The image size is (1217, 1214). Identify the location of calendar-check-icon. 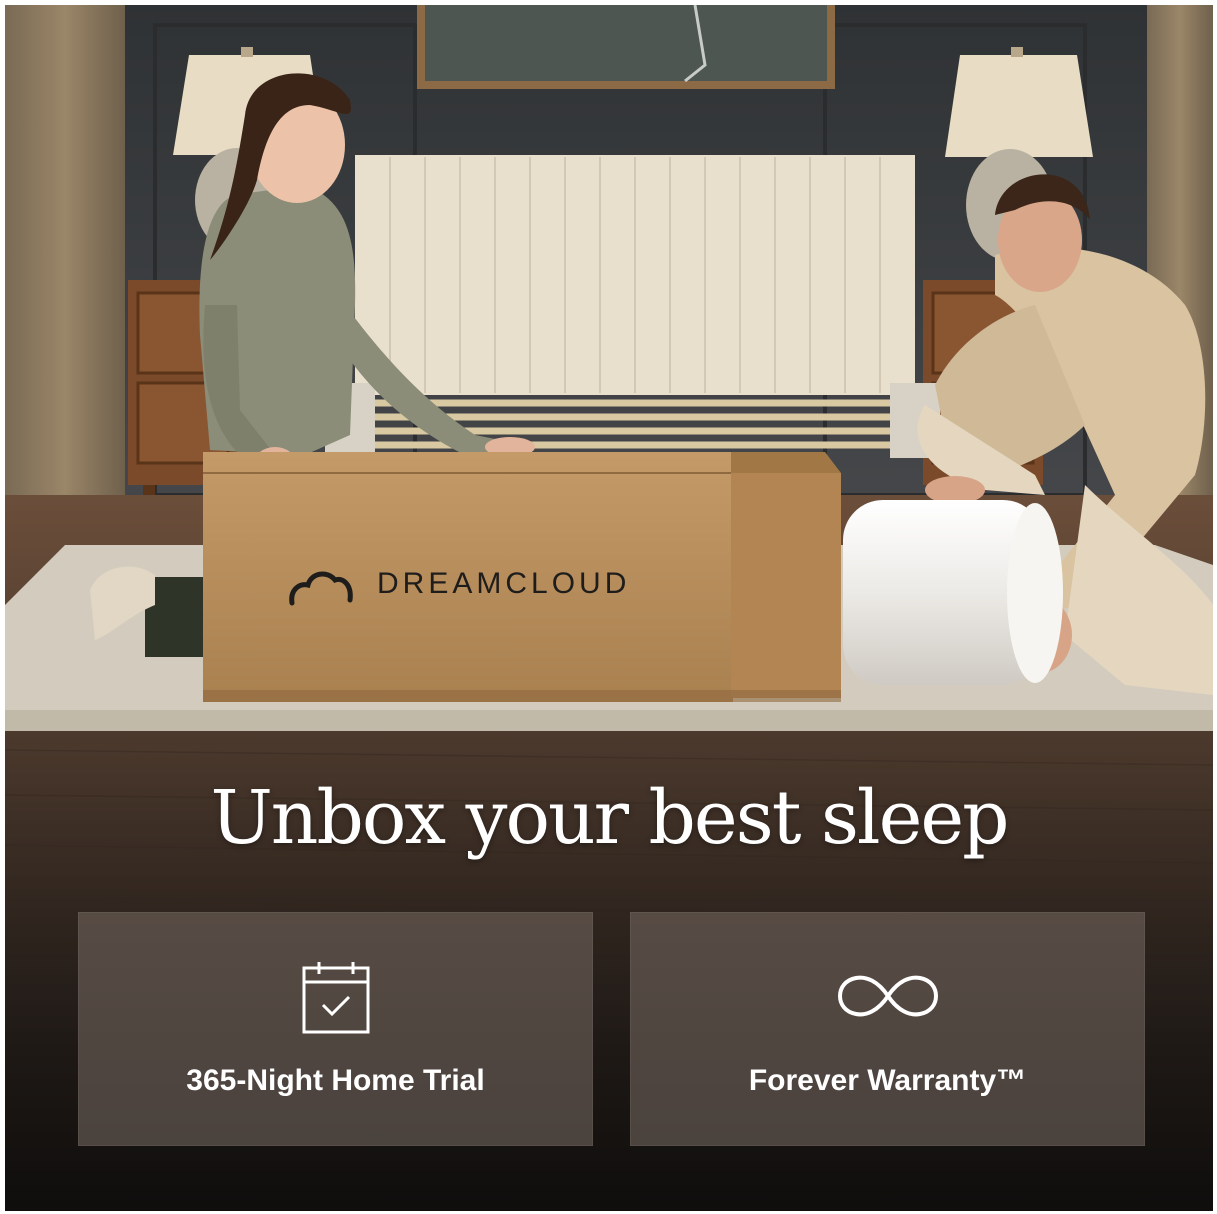
(335, 998).